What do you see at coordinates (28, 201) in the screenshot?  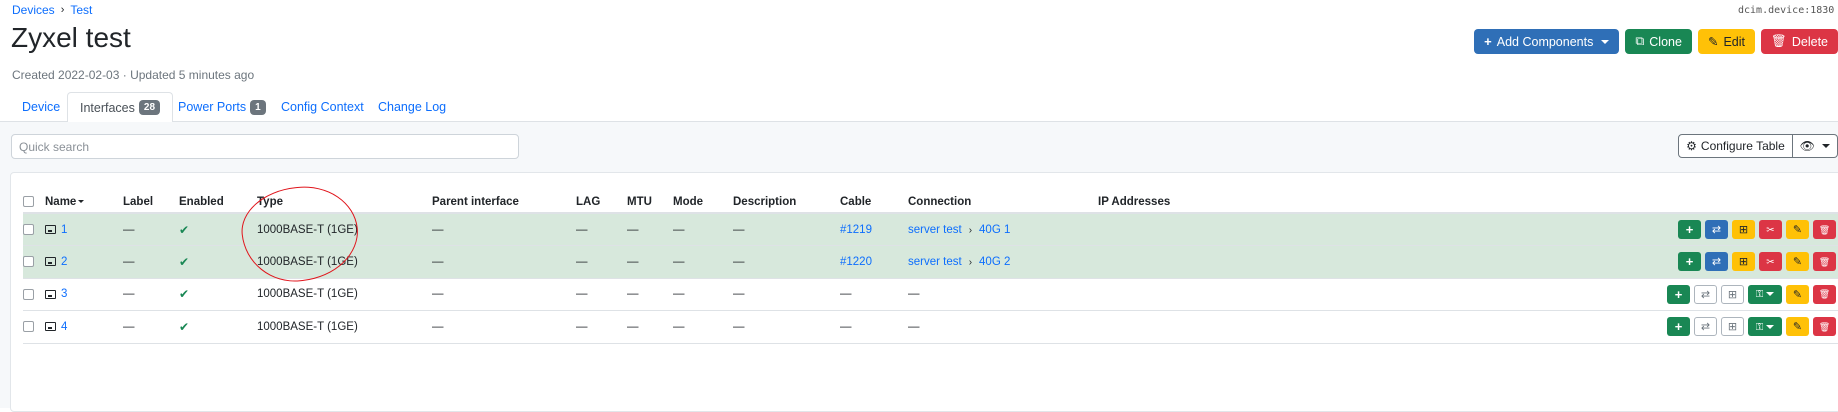 I see `select-all-checkbox` at bounding box center [28, 201].